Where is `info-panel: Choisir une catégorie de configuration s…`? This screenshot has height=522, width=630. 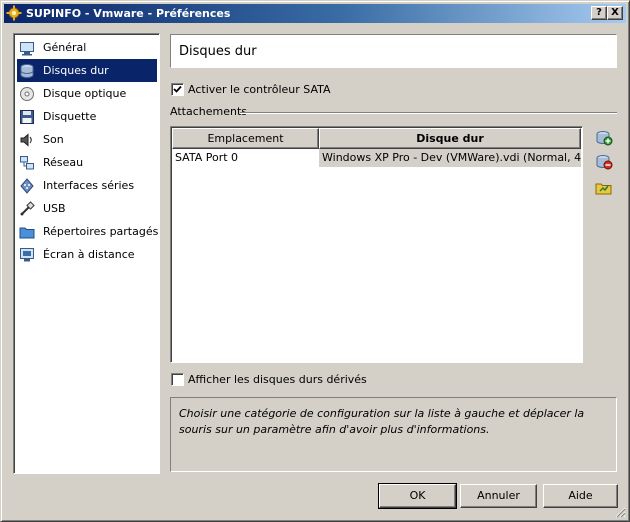 info-panel: Choisir une catégorie de configuration s… is located at coordinates (393, 434).